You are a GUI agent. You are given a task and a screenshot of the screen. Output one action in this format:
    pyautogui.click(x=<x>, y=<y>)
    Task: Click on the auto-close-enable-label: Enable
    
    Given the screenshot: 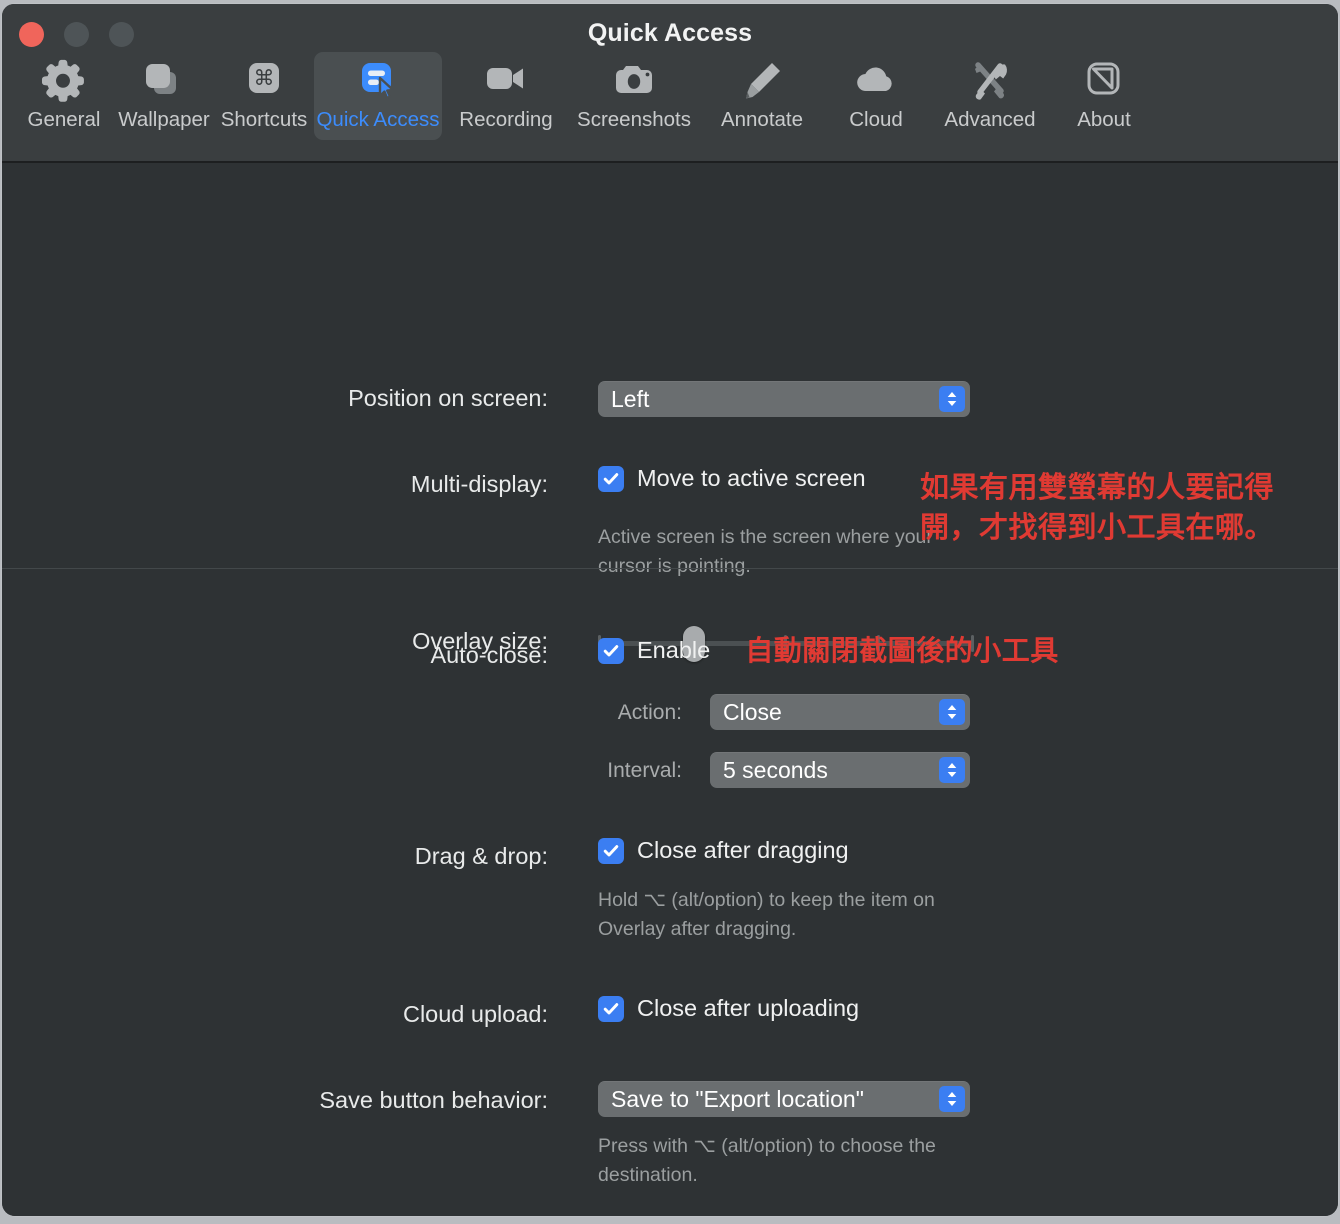 What is the action you would take?
    pyautogui.click(x=674, y=650)
    